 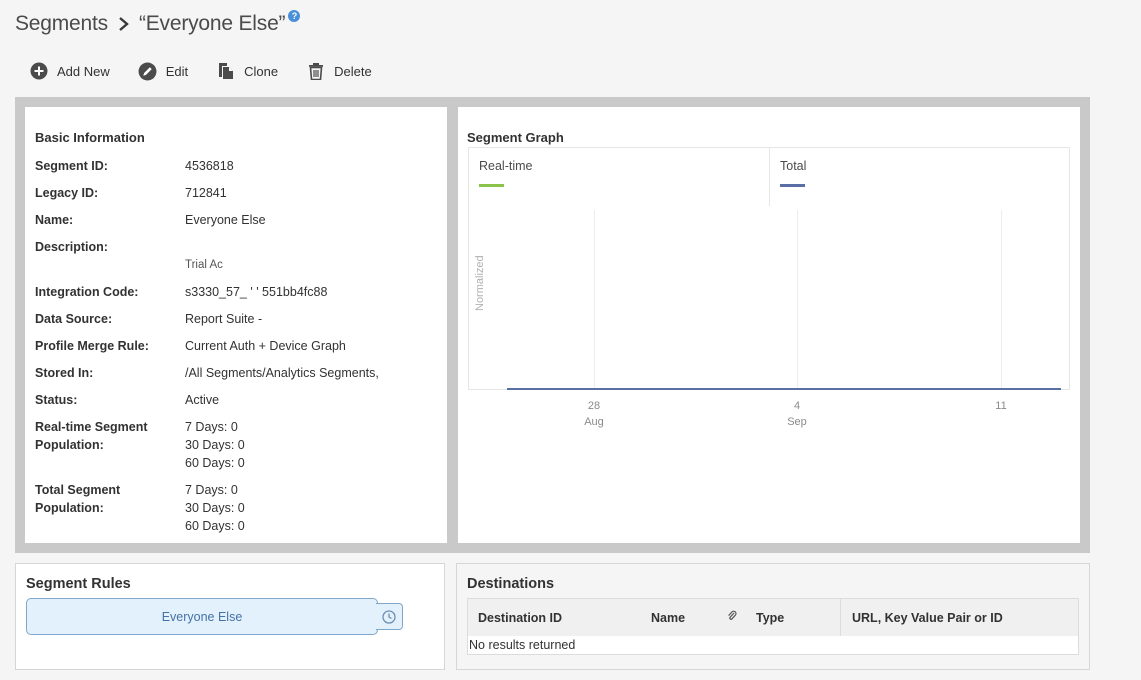 What do you see at coordinates (177, 71) in the screenshot?
I see `edit-label: Edit` at bounding box center [177, 71].